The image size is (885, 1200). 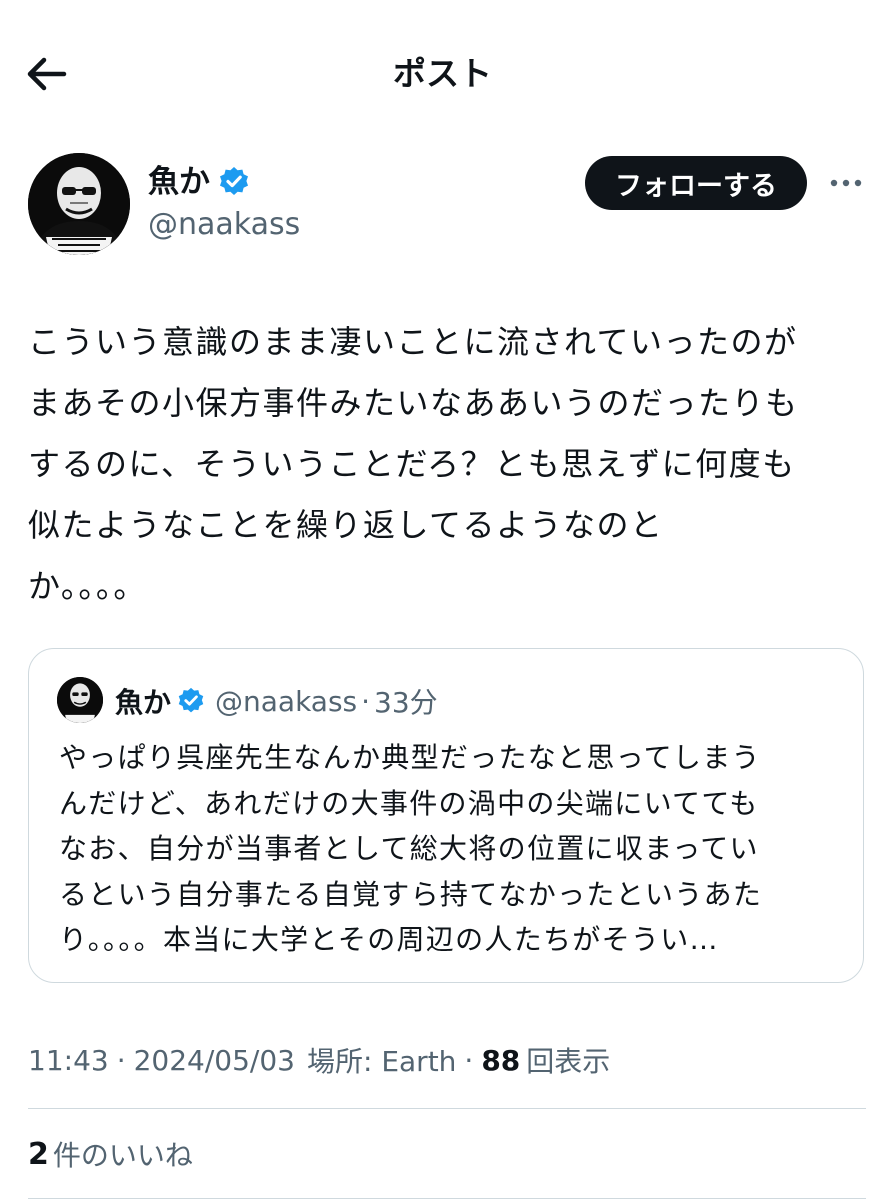 What do you see at coordinates (68, 1060) in the screenshot?
I see `post-time: 11:43` at bounding box center [68, 1060].